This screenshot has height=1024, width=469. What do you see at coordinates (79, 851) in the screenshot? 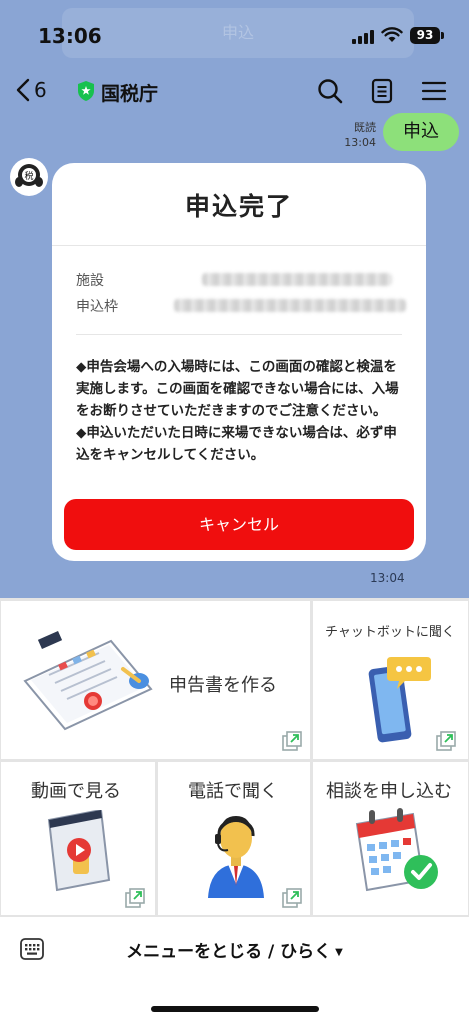
I see `video-player-illustration` at bounding box center [79, 851].